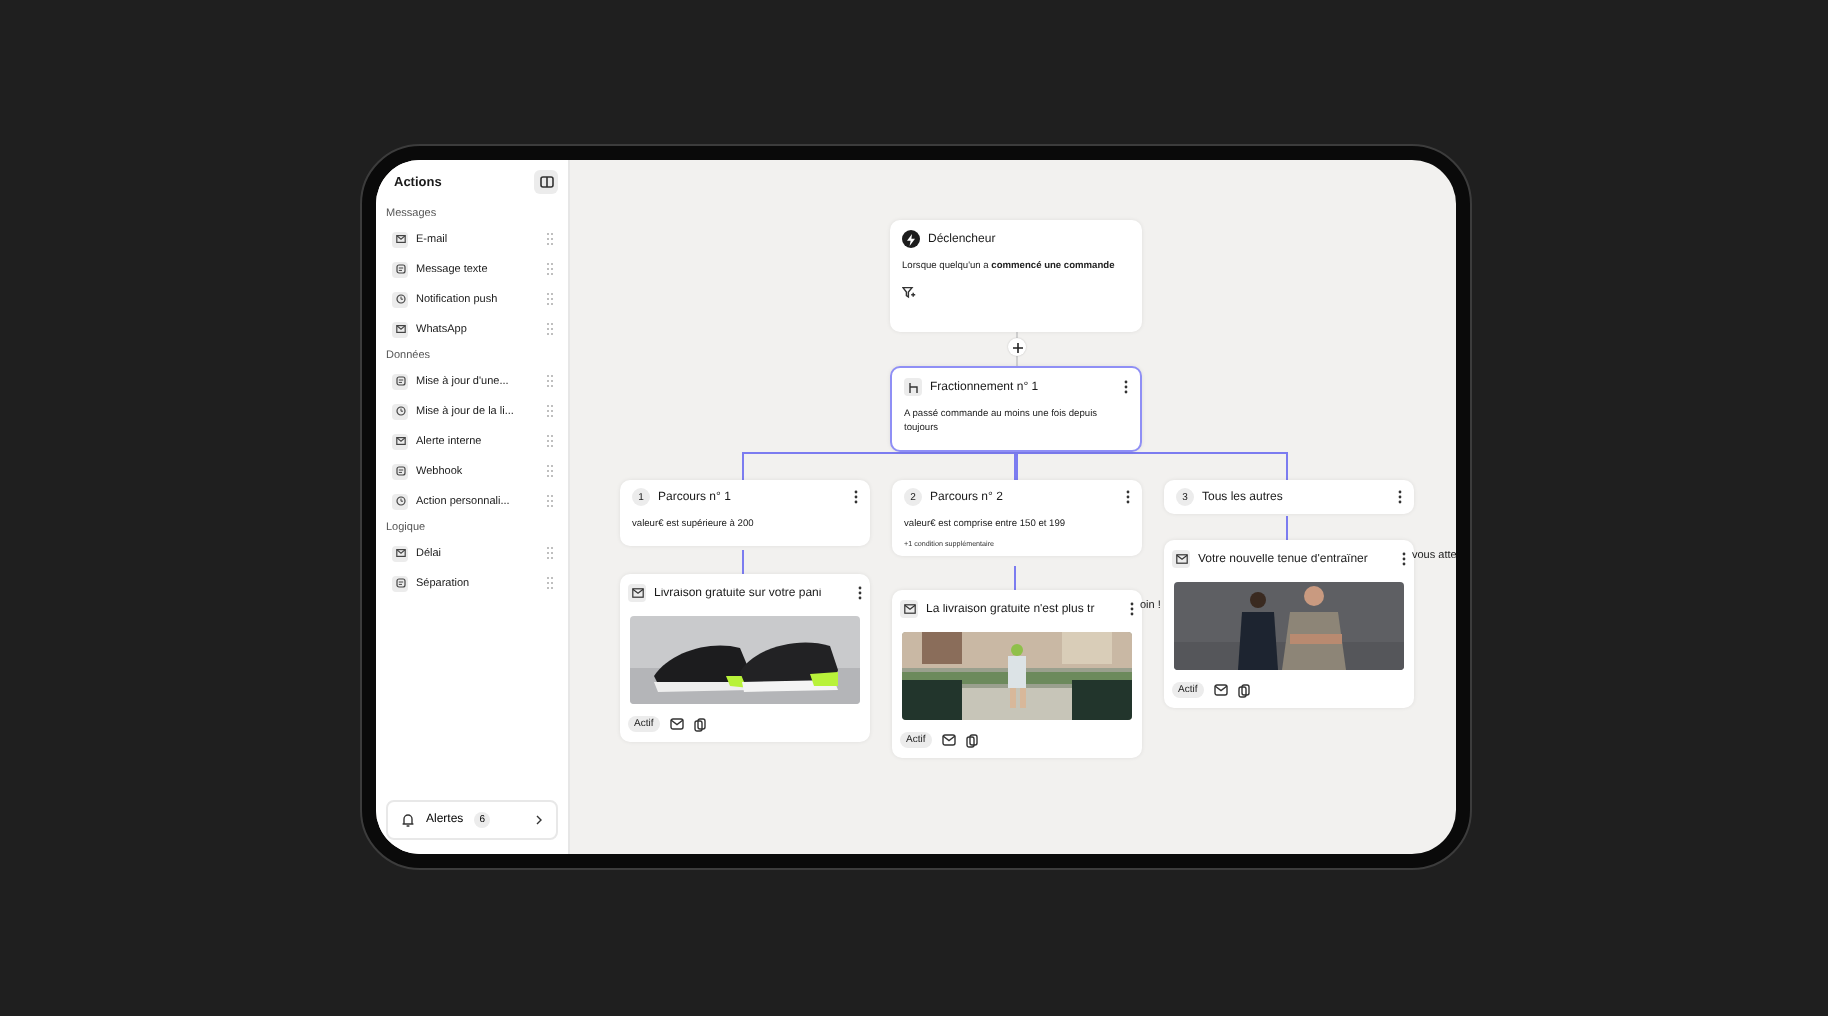  Describe the element at coordinates (911, 239) in the screenshot. I see `lightning-icon` at that location.